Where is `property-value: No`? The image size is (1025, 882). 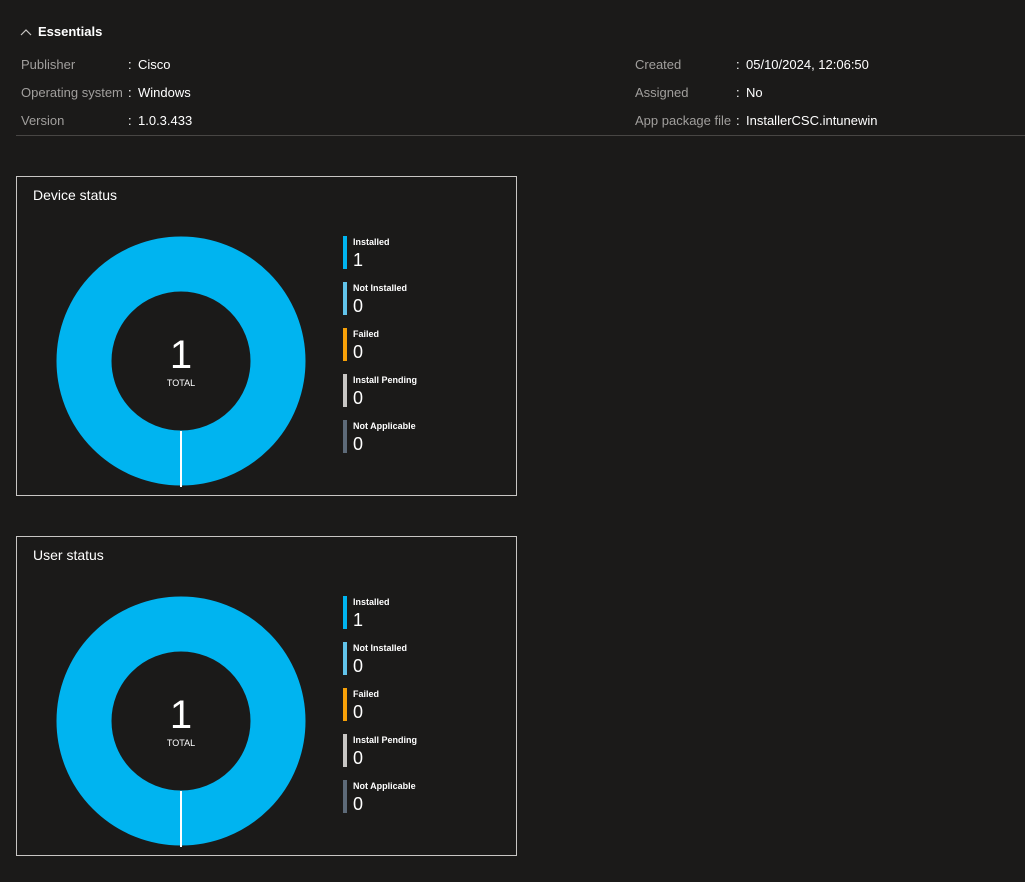 property-value: No is located at coordinates (754, 92).